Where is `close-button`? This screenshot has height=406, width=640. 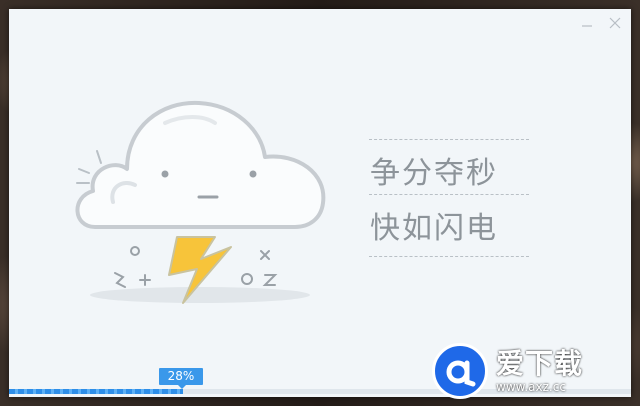 close-button is located at coordinates (615, 23).